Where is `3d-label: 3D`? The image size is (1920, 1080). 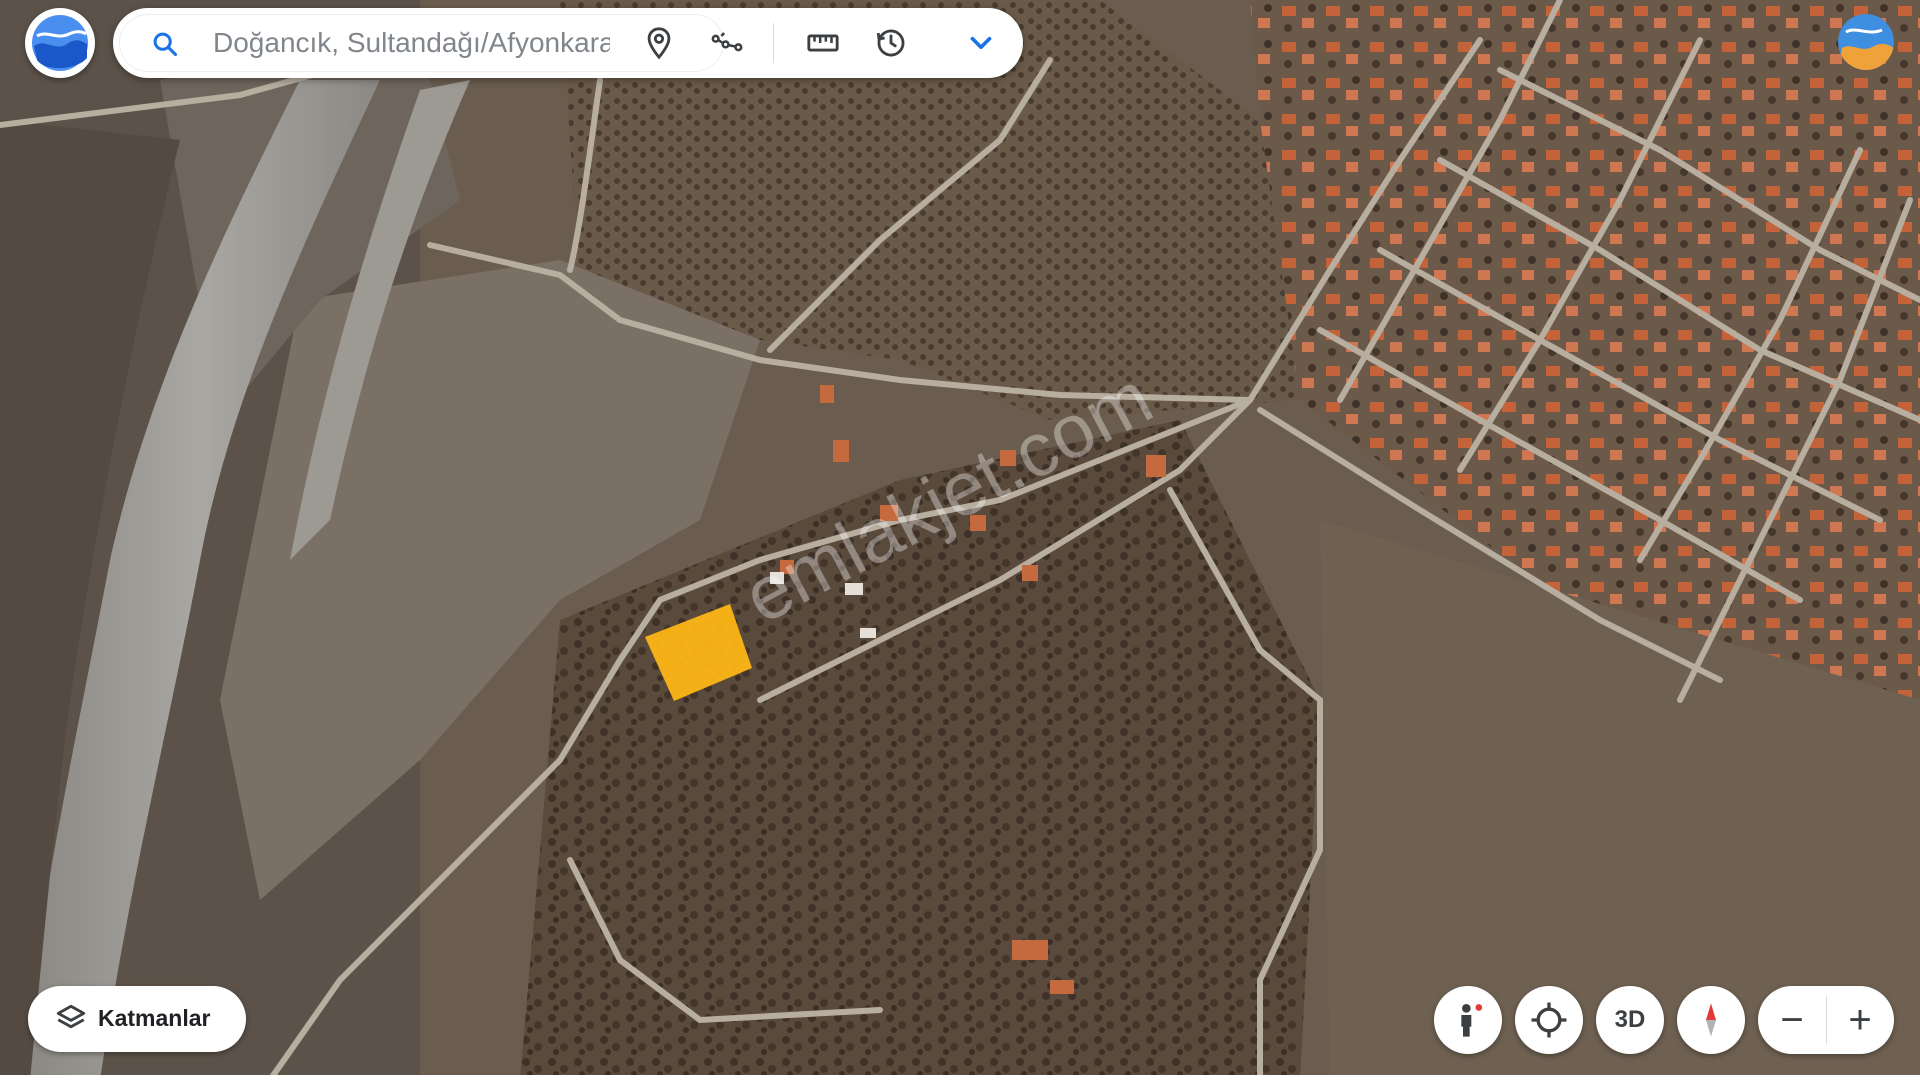
3d-label: 3D is located at coordinates (1630, 1019).